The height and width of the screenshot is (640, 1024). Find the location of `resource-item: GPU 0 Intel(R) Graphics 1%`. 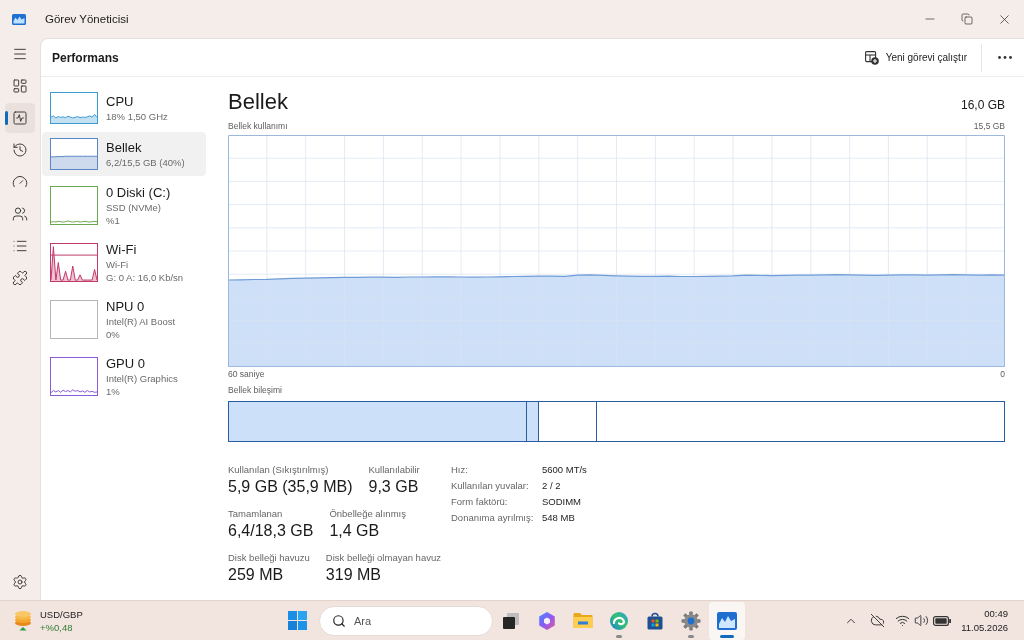

resource-item: GPU 0 Intel(R) Graphics 1% is located at coordinates (124, 376).